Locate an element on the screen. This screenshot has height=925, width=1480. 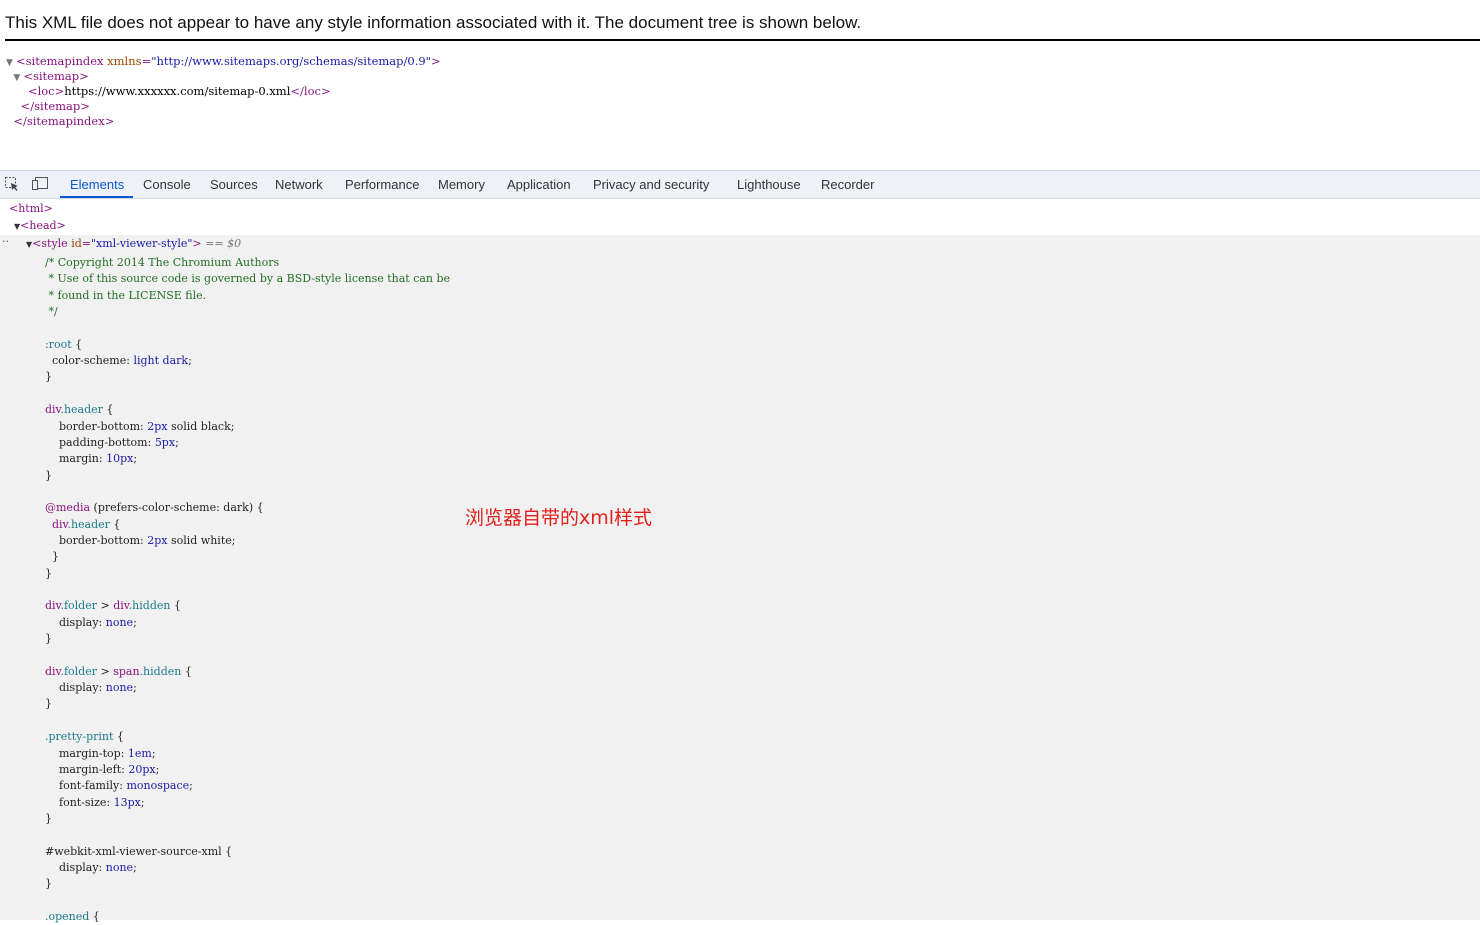
css-source-line: border-bottom: 2px solid black; is located at coordinates (147, 426).